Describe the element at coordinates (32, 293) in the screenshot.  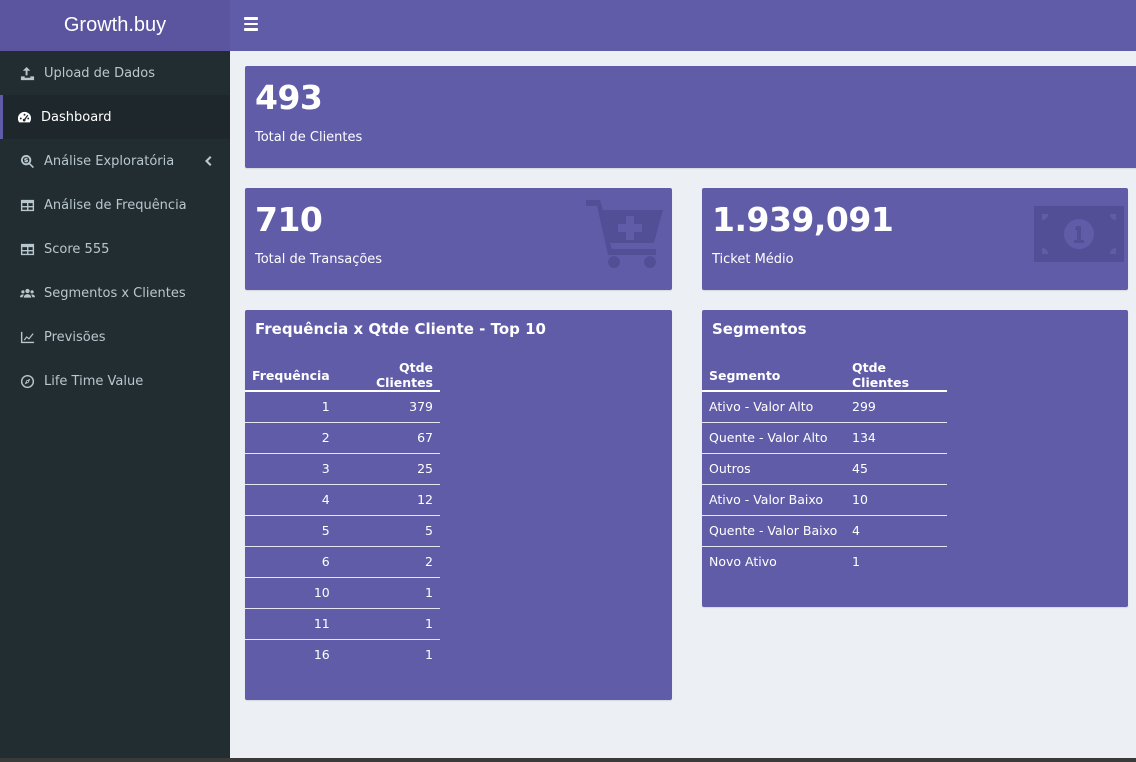
I see `users-icon` at that location.